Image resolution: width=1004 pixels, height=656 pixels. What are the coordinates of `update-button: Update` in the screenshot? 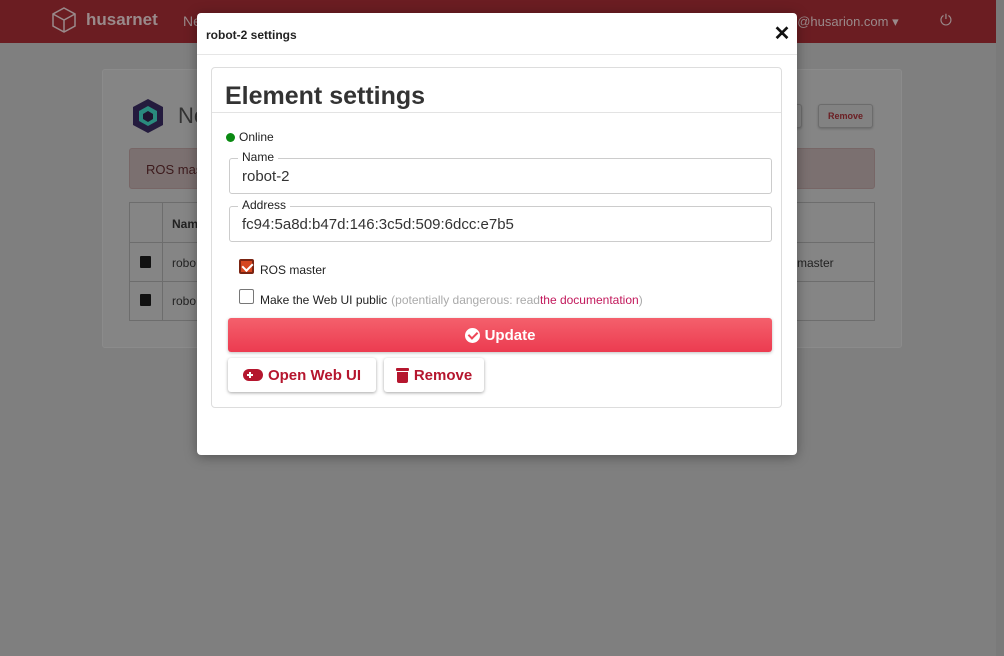 It's located at (500, 335).